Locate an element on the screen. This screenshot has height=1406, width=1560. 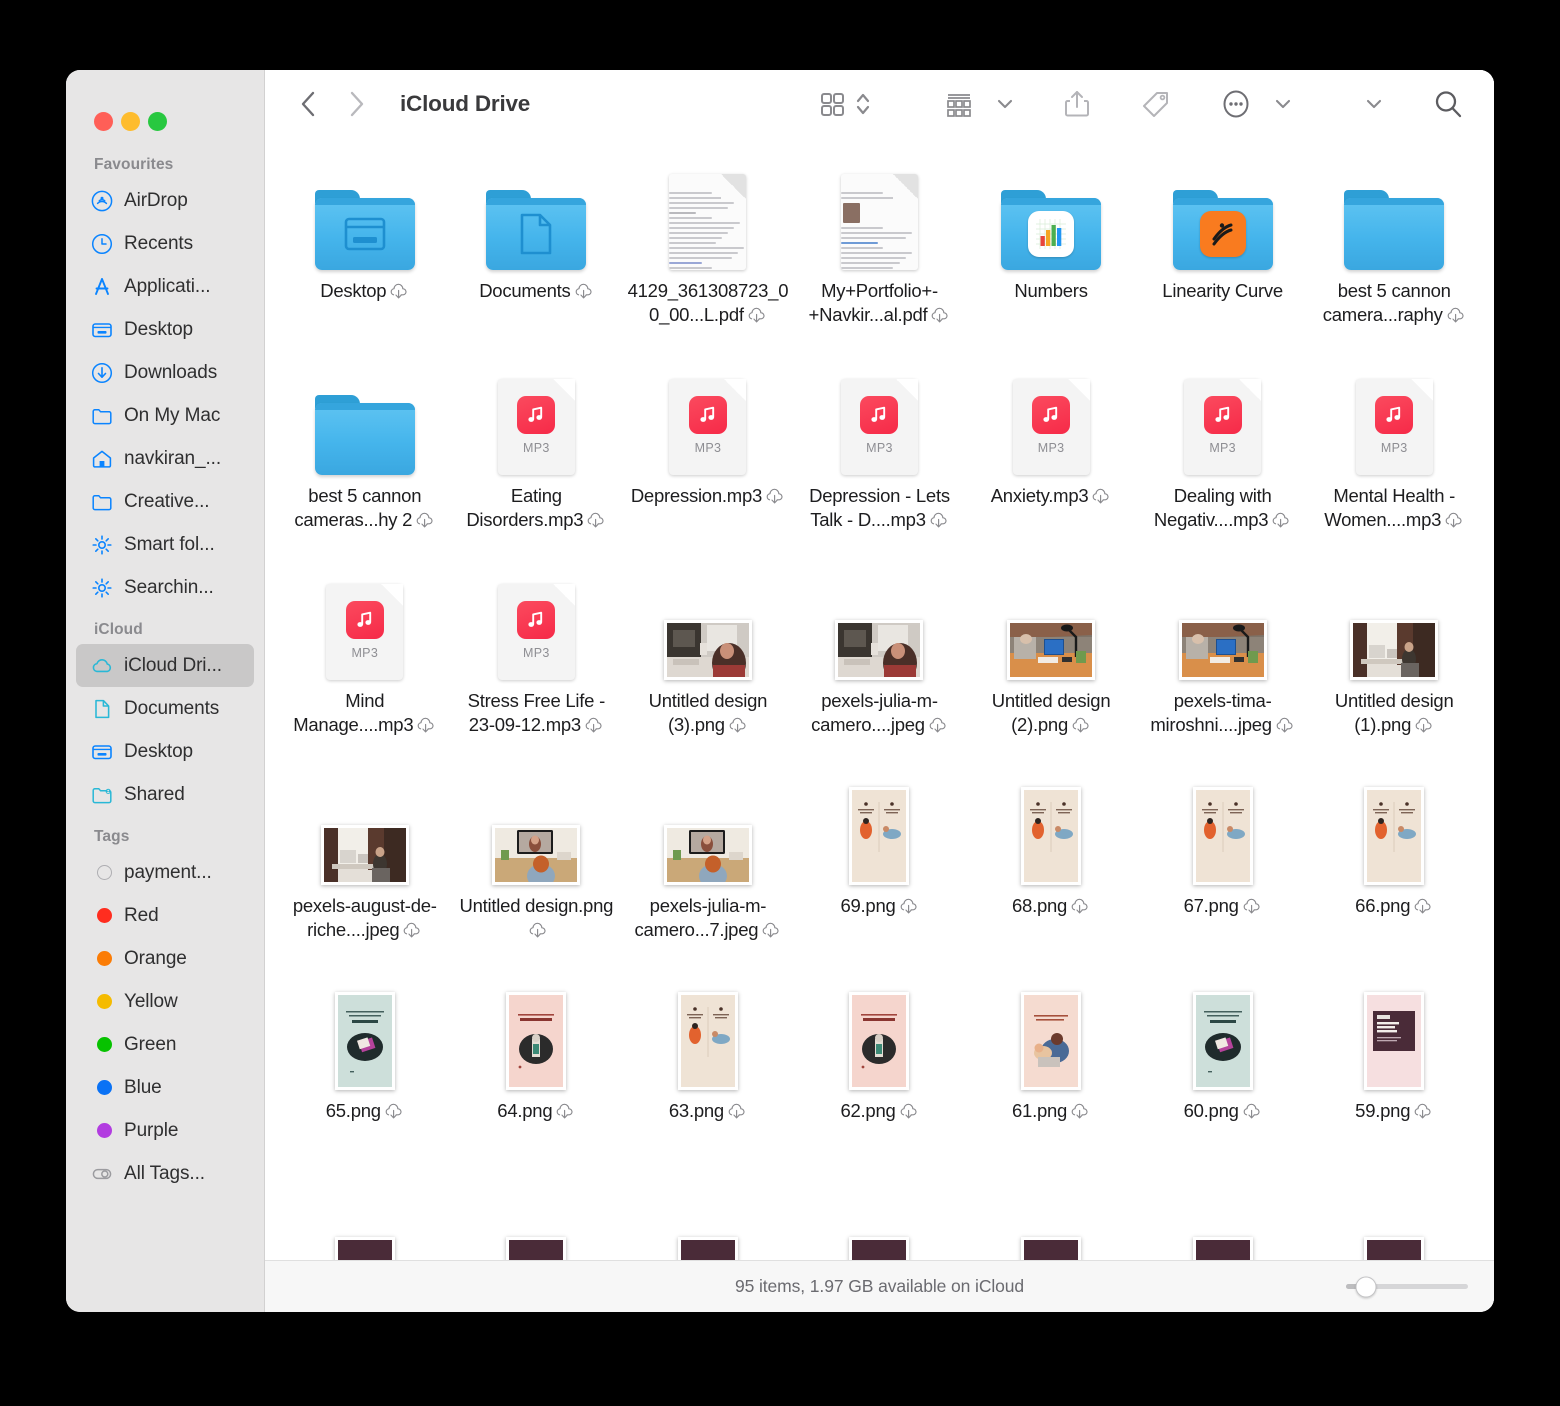
file-item: best 5 cannon cameras...hy 2 is located at coordinates (365, 459).